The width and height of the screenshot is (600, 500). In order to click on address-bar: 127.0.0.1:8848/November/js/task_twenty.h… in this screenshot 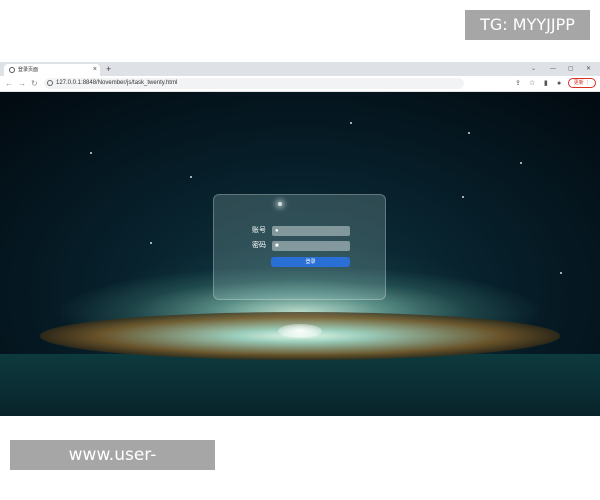, I will do `click(254, 83)`.